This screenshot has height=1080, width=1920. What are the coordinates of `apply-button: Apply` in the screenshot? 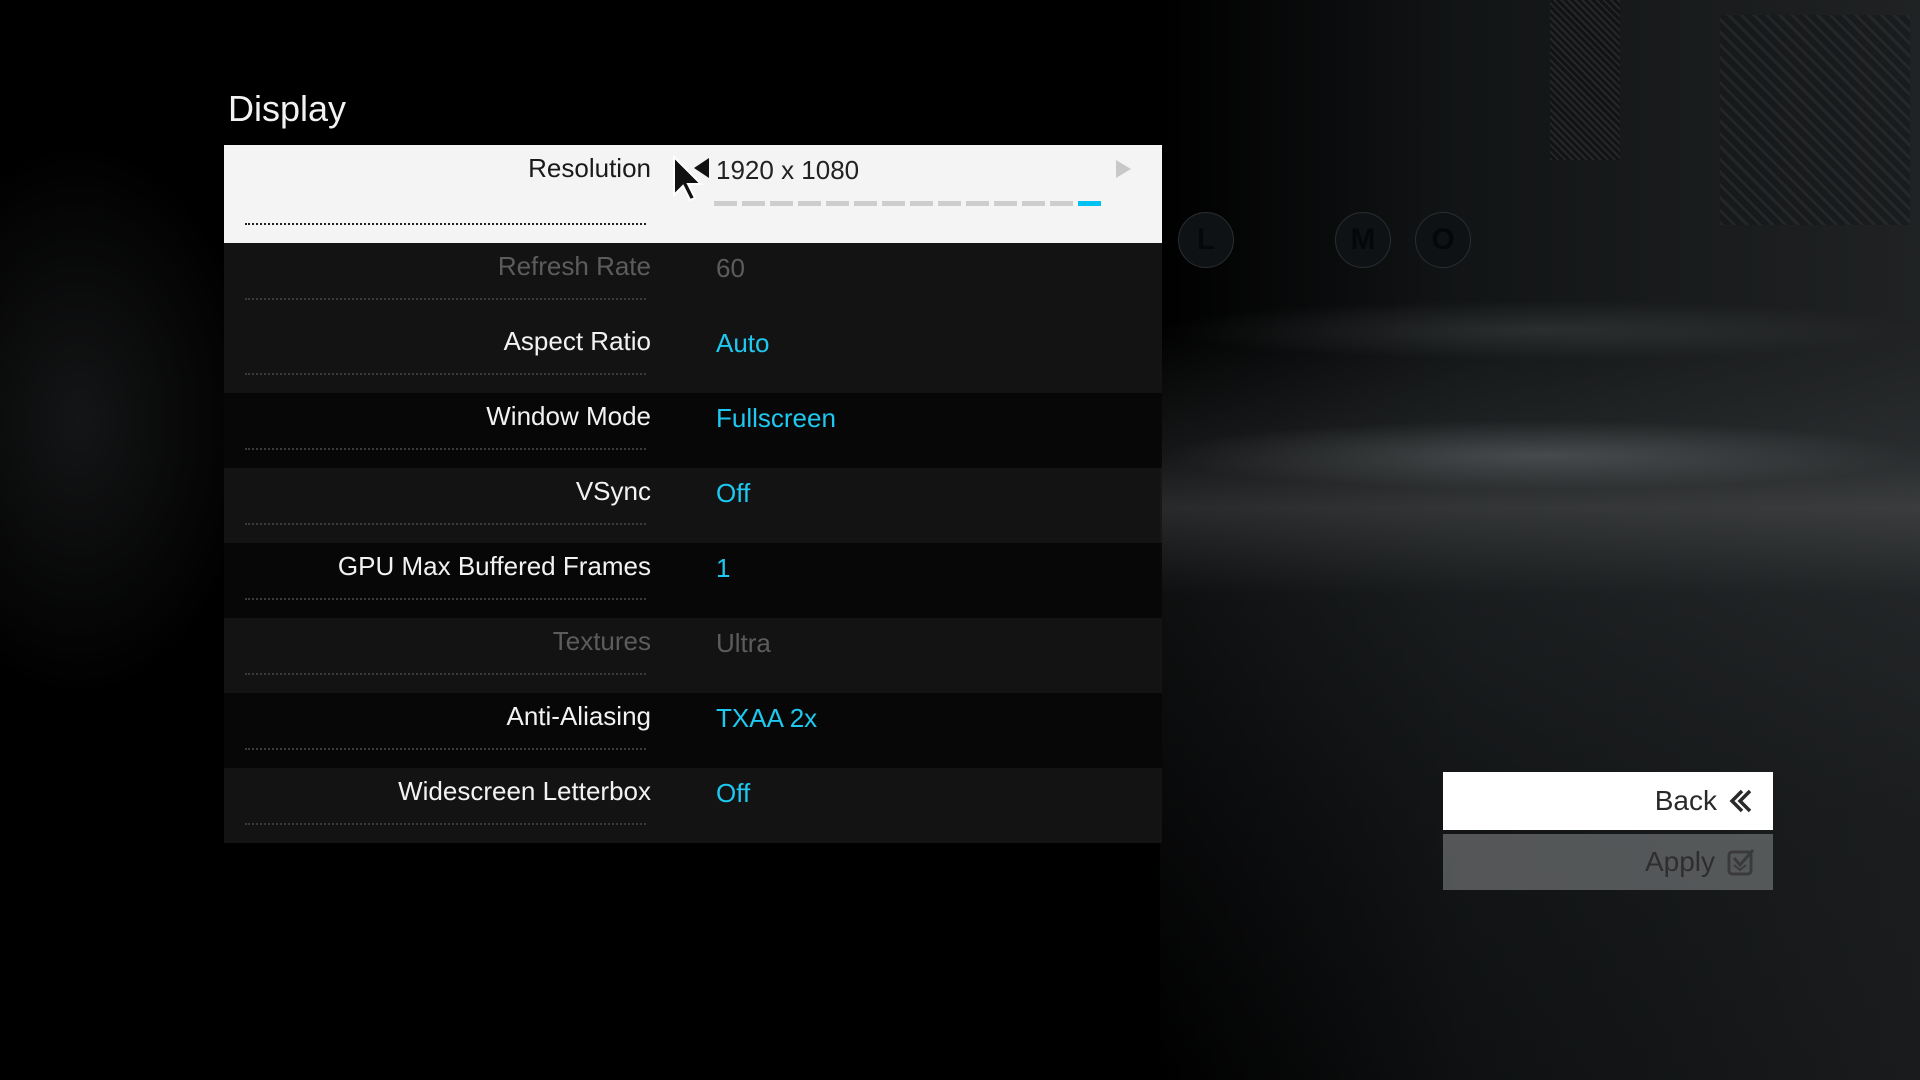 It's located at (1608, 862).